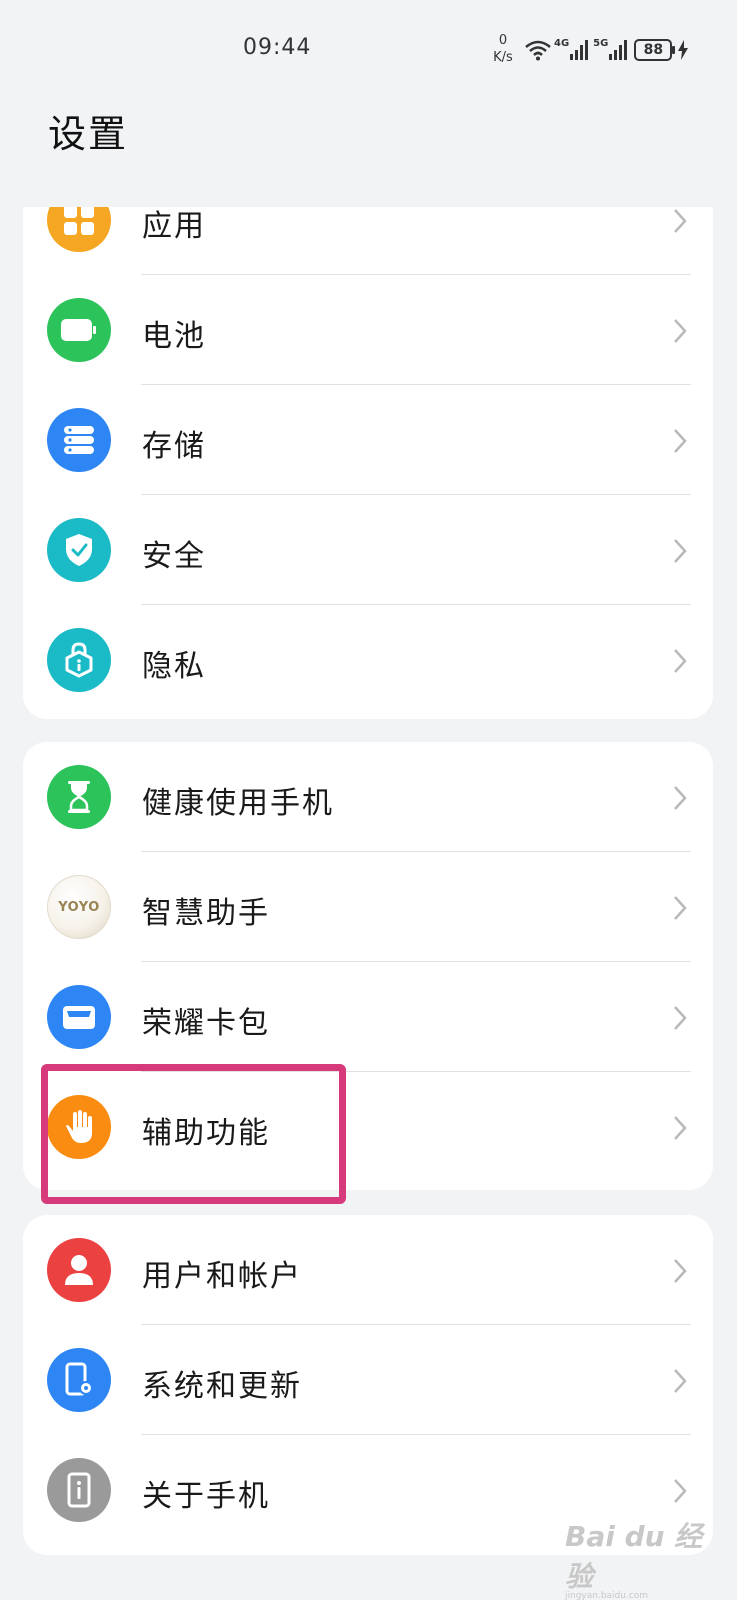 This screenshot has height=1600, width=737. I want to click on shield-icon, so click(79, 550).